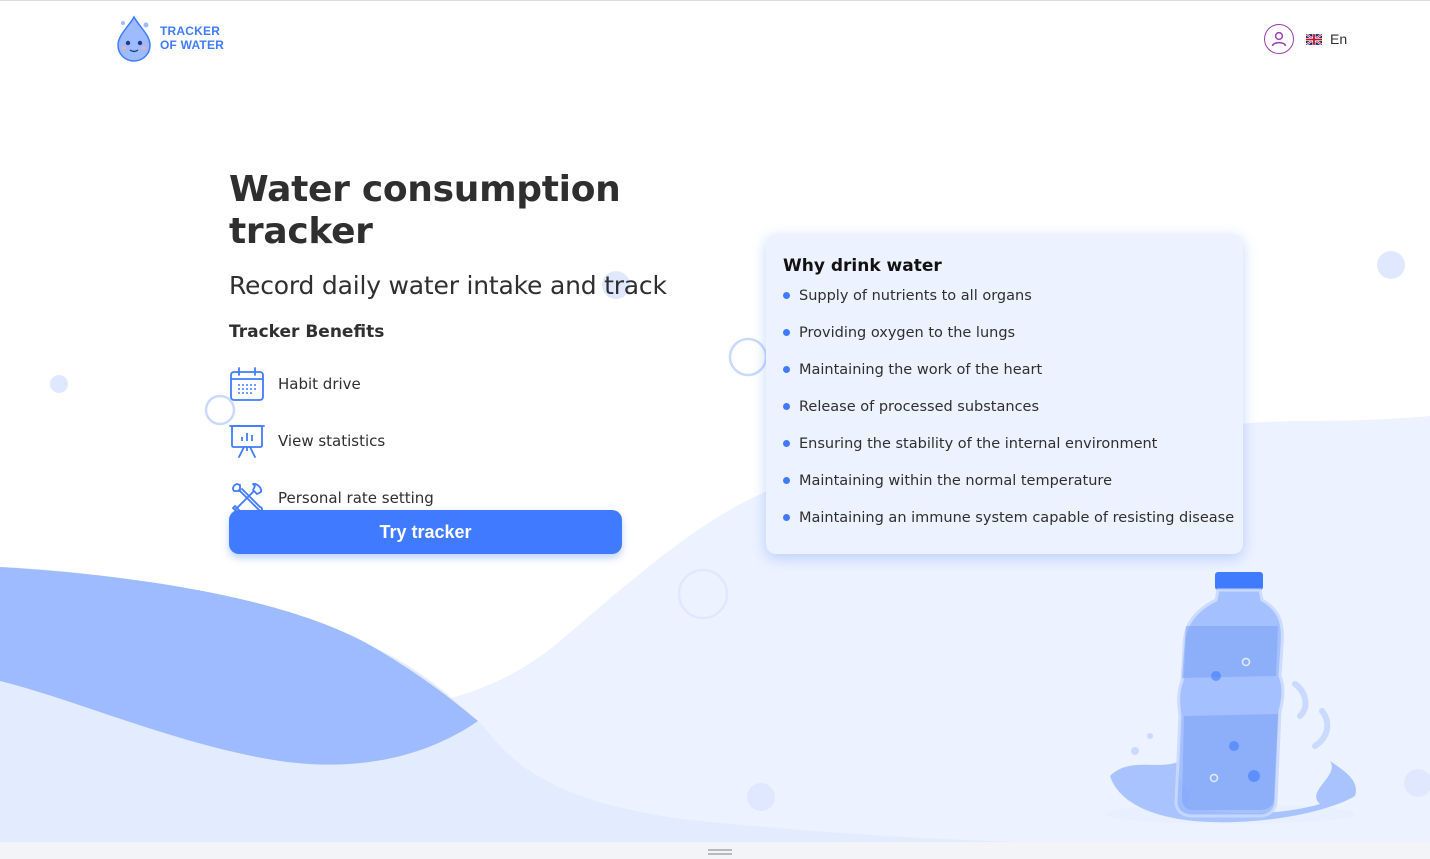 Image resolution: width=1430 pixels, height=859 pixels. What do you see at coordinates (1339, 39) in the screenshot?
I see `language-label: En` at bounding box center [1339, 39].